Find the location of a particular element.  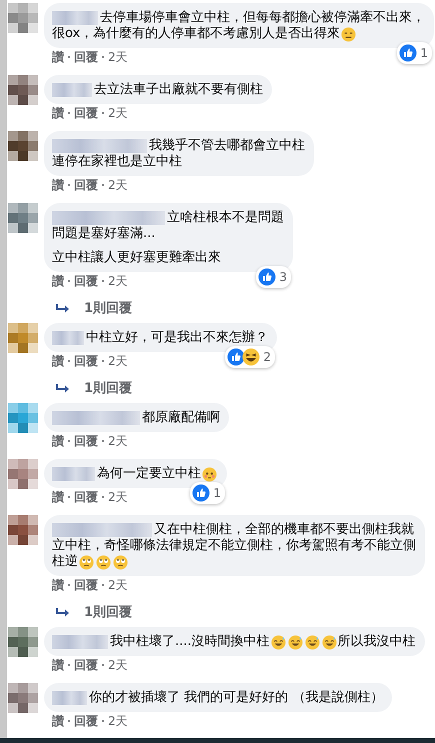

comment-text: 為何一定要立中柱 is located at coordinates (149, 474).